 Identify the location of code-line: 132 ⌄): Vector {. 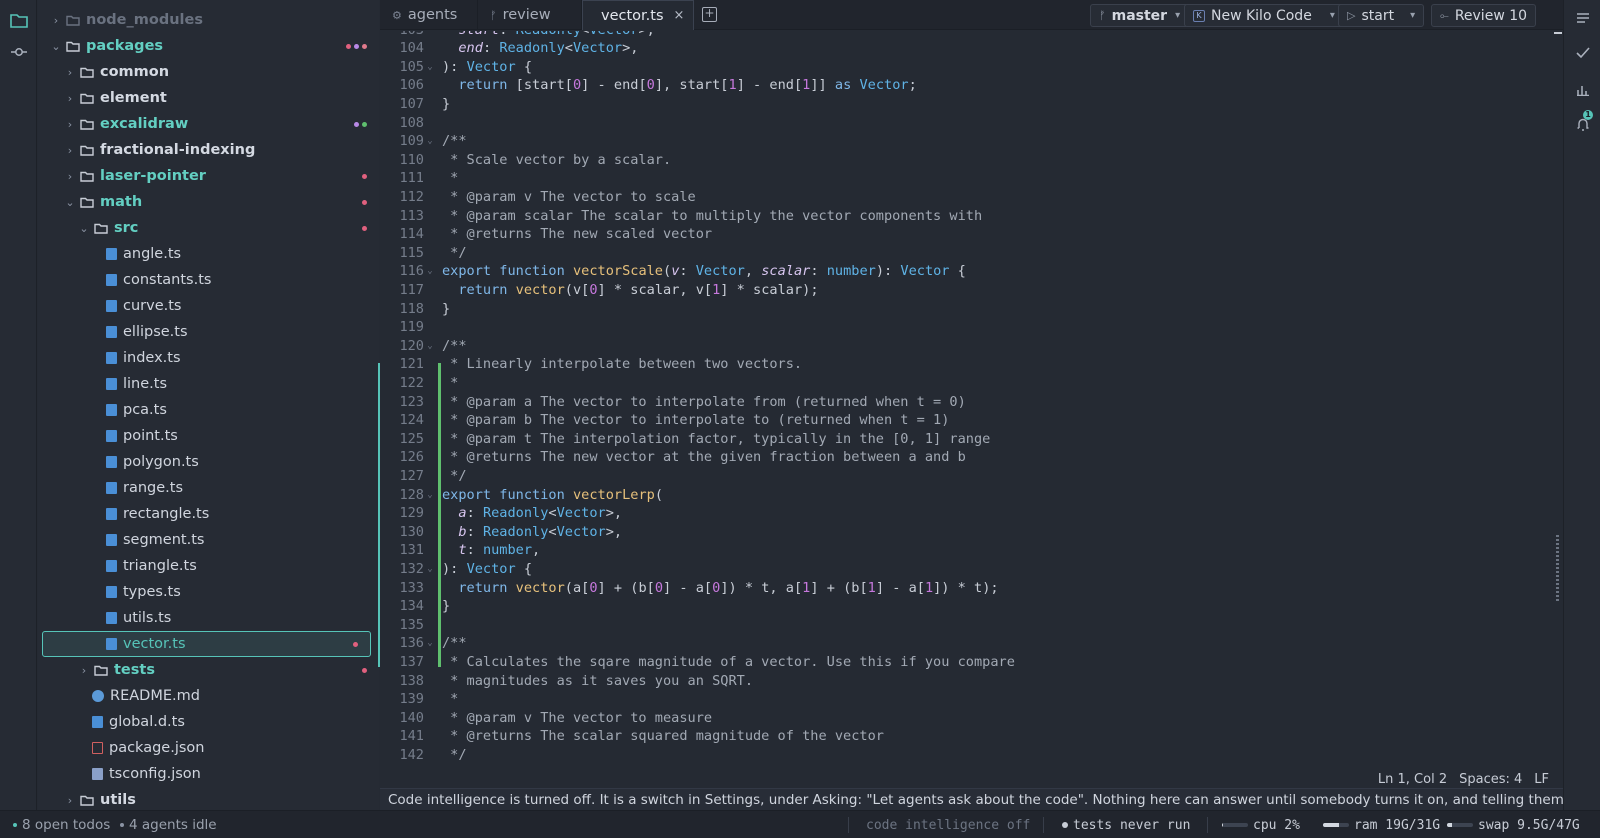
(456, 568).